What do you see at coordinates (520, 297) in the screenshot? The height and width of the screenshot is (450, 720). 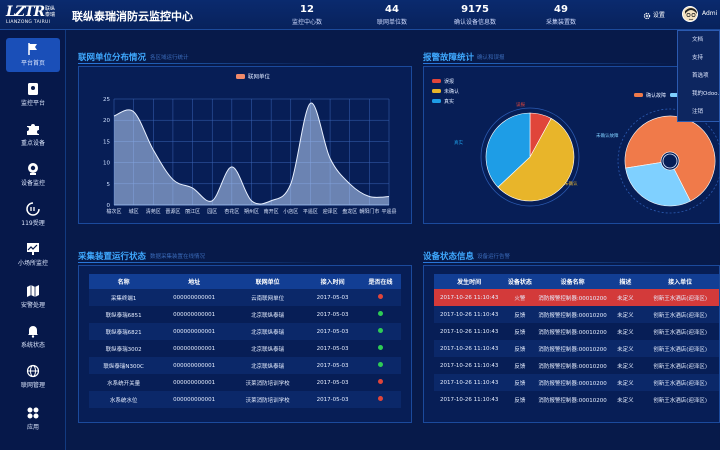 I see `table-cell: 火警` at bounding box center [520, 297].